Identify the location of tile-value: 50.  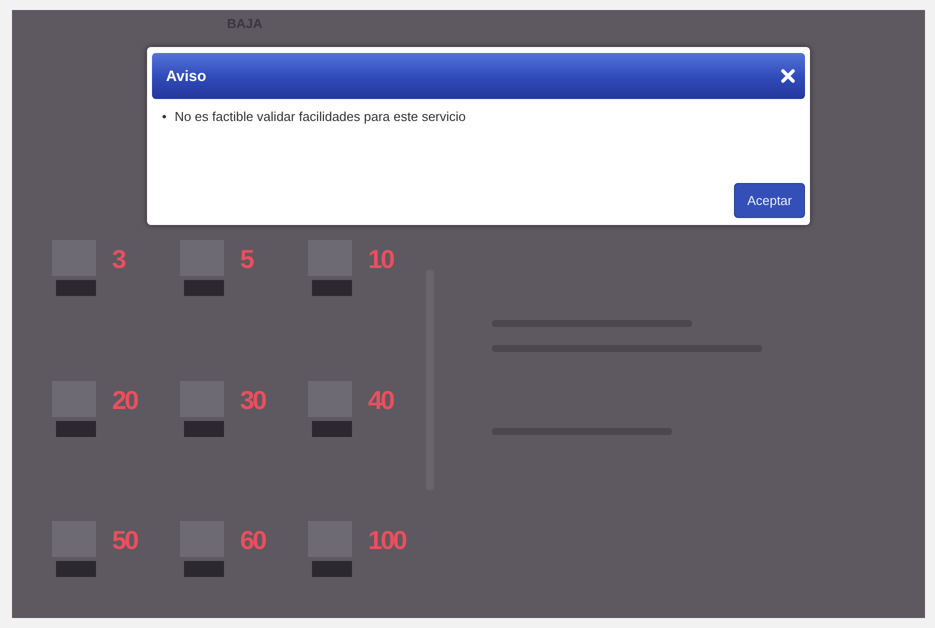
(124, 540).